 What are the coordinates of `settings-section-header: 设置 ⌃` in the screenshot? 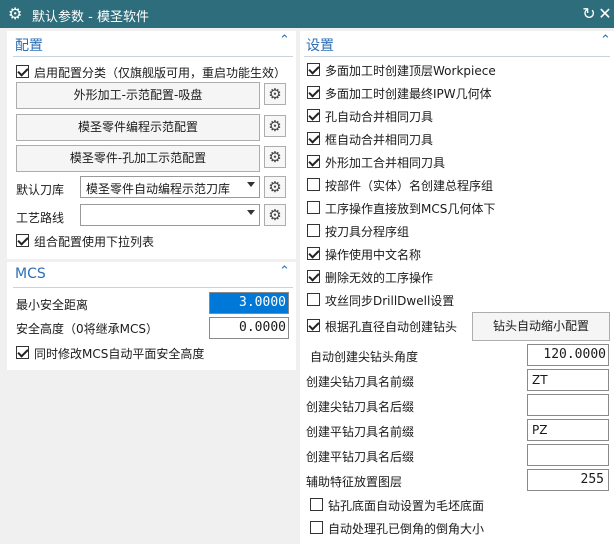 It's located at (457, 43).